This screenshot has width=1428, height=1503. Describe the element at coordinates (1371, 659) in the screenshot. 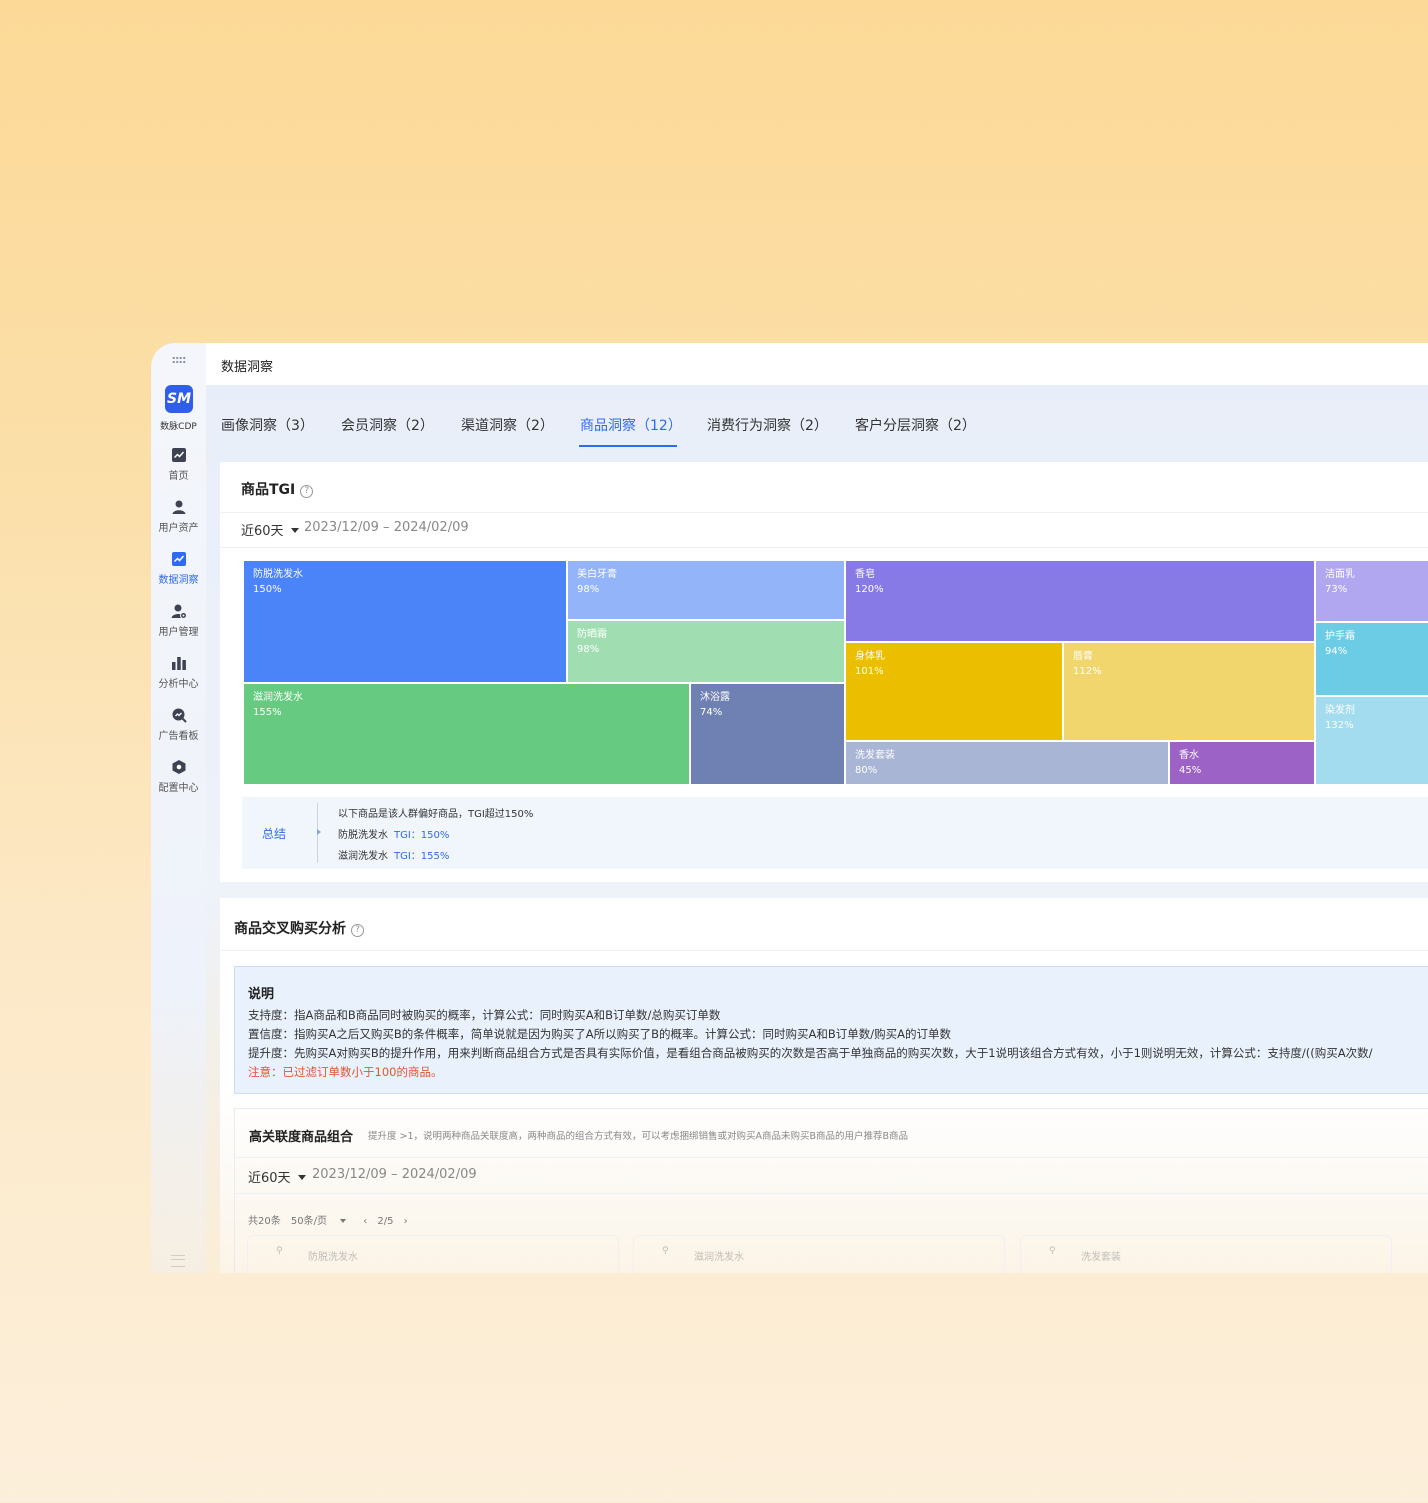

I see `treemap-tile: 护手霜 94%` at that location.